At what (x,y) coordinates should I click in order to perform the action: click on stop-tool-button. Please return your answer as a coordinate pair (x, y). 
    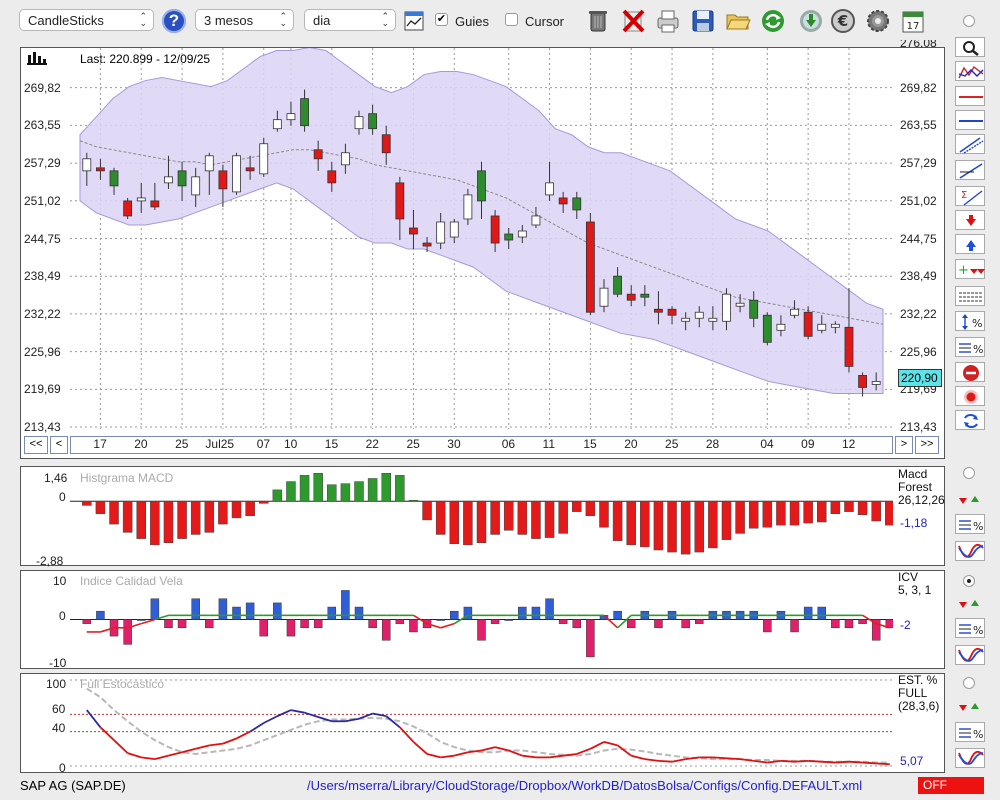
    Looking at the image, I should click on (970, 372).